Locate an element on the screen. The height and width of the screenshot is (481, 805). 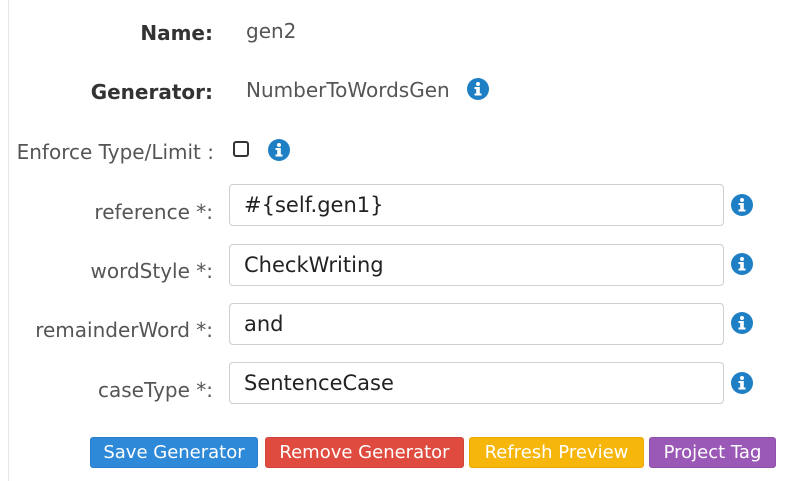
casetype-label: caseType *: is located at coordinates (155, 390).